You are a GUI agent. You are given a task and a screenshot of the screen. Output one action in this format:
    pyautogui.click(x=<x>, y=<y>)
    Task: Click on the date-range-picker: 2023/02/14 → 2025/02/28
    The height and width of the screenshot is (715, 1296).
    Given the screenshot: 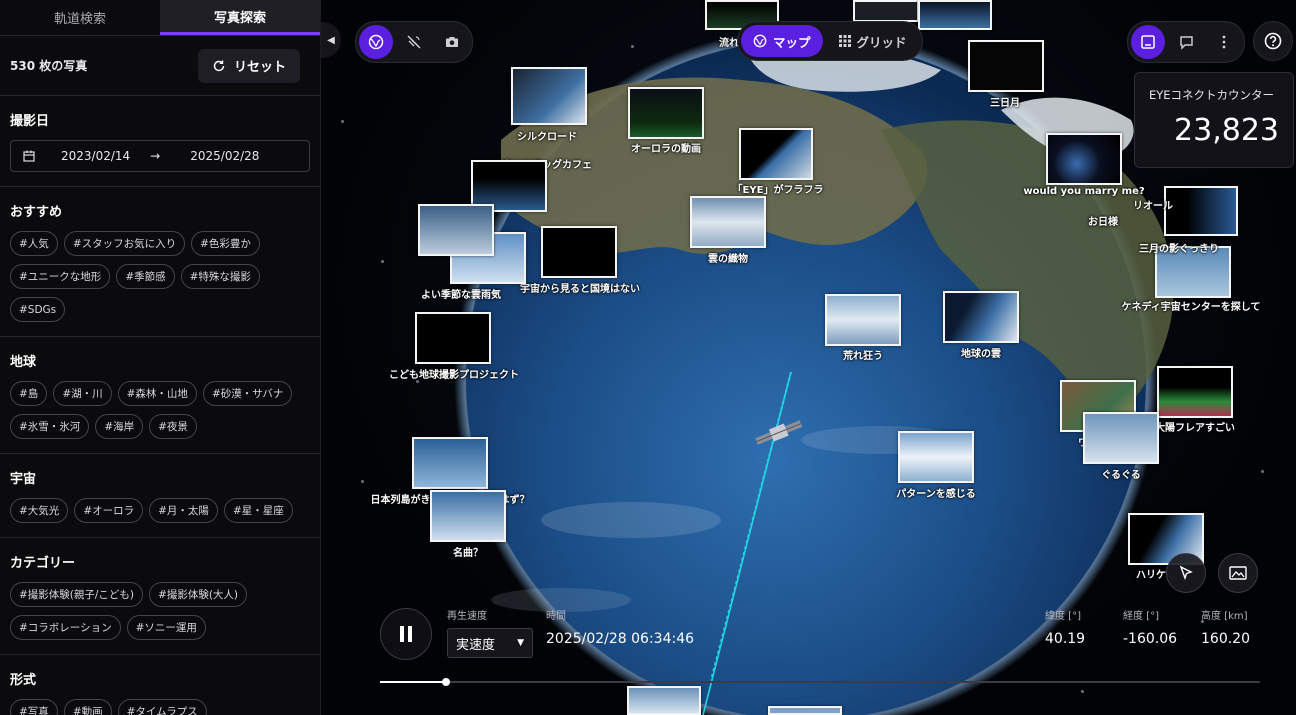 What is the action you would take?
    pyautogui.click(x=160, y=156)
    